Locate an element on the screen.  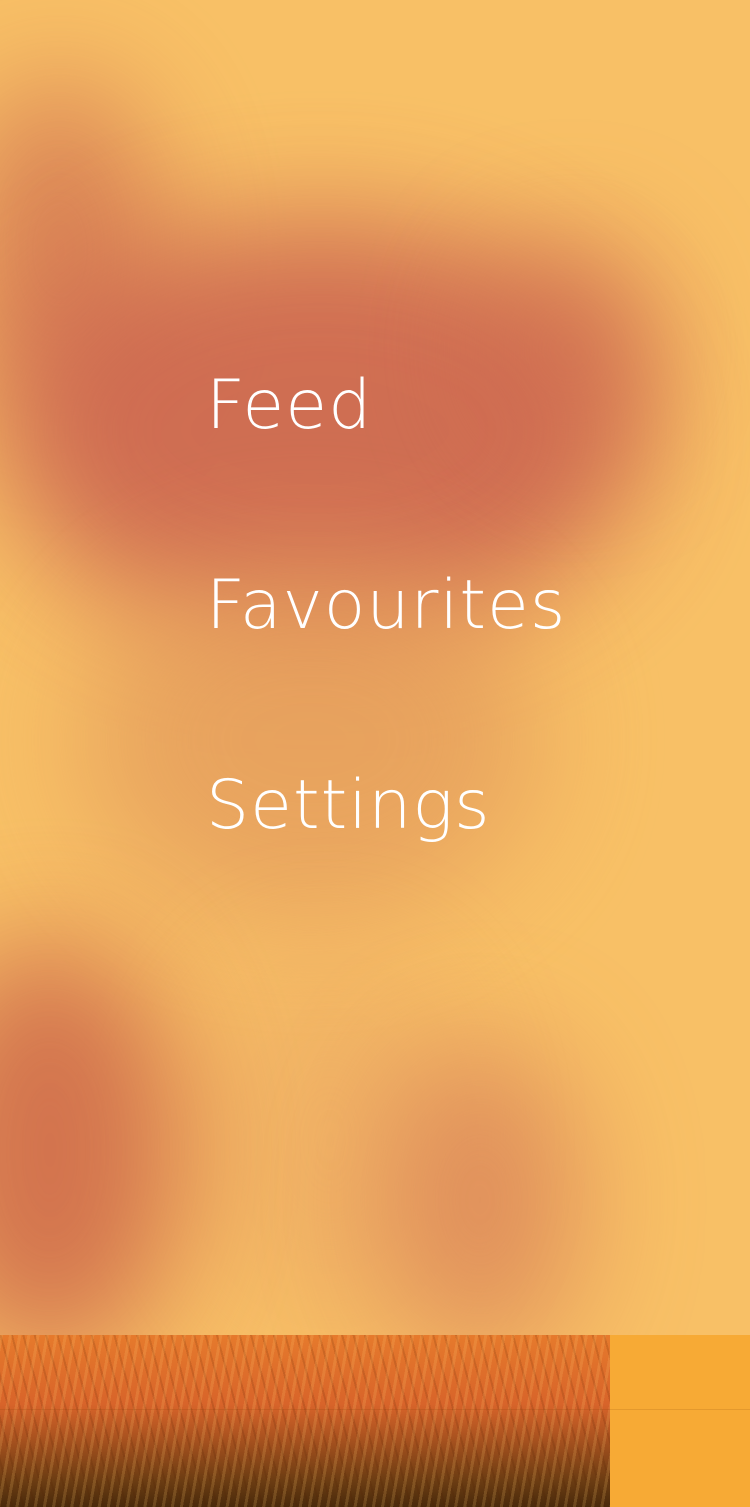
cat-photo-strip is located at coordinates (375, 1421).